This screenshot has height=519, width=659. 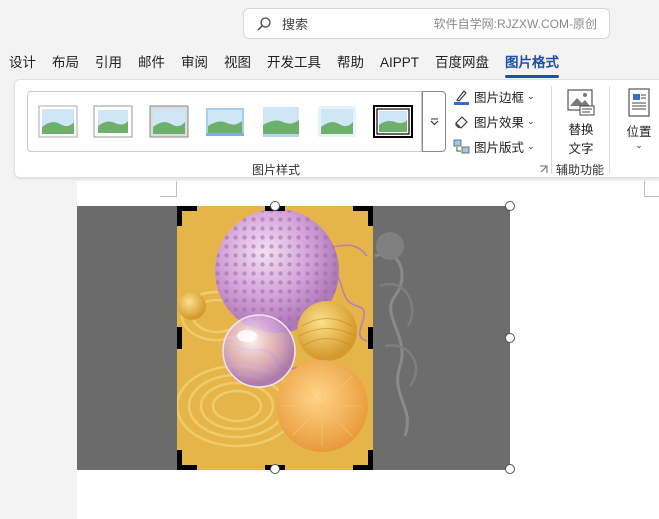 What do you see at coordinates (275, 206) in the screenshot?
I see `resize-handle-top` at bounding box center [275, 206].